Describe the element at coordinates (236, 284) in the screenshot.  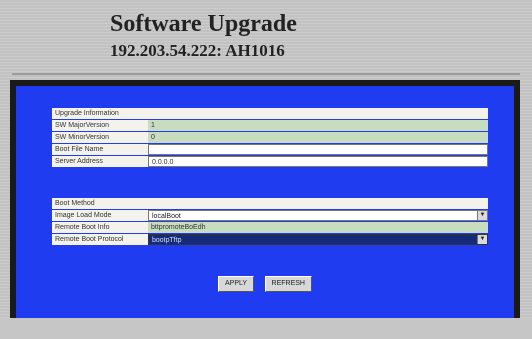
I see `apply-button: APPLY` at that location.